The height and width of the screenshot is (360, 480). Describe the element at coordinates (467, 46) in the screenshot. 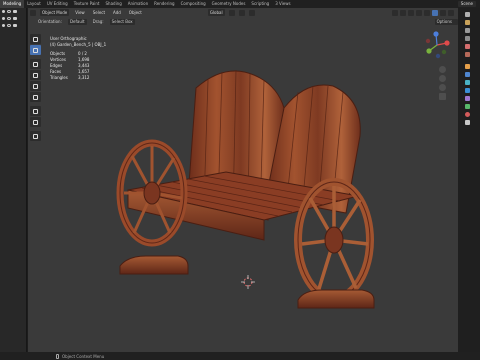

I see `scene-properties-icon` at that location.